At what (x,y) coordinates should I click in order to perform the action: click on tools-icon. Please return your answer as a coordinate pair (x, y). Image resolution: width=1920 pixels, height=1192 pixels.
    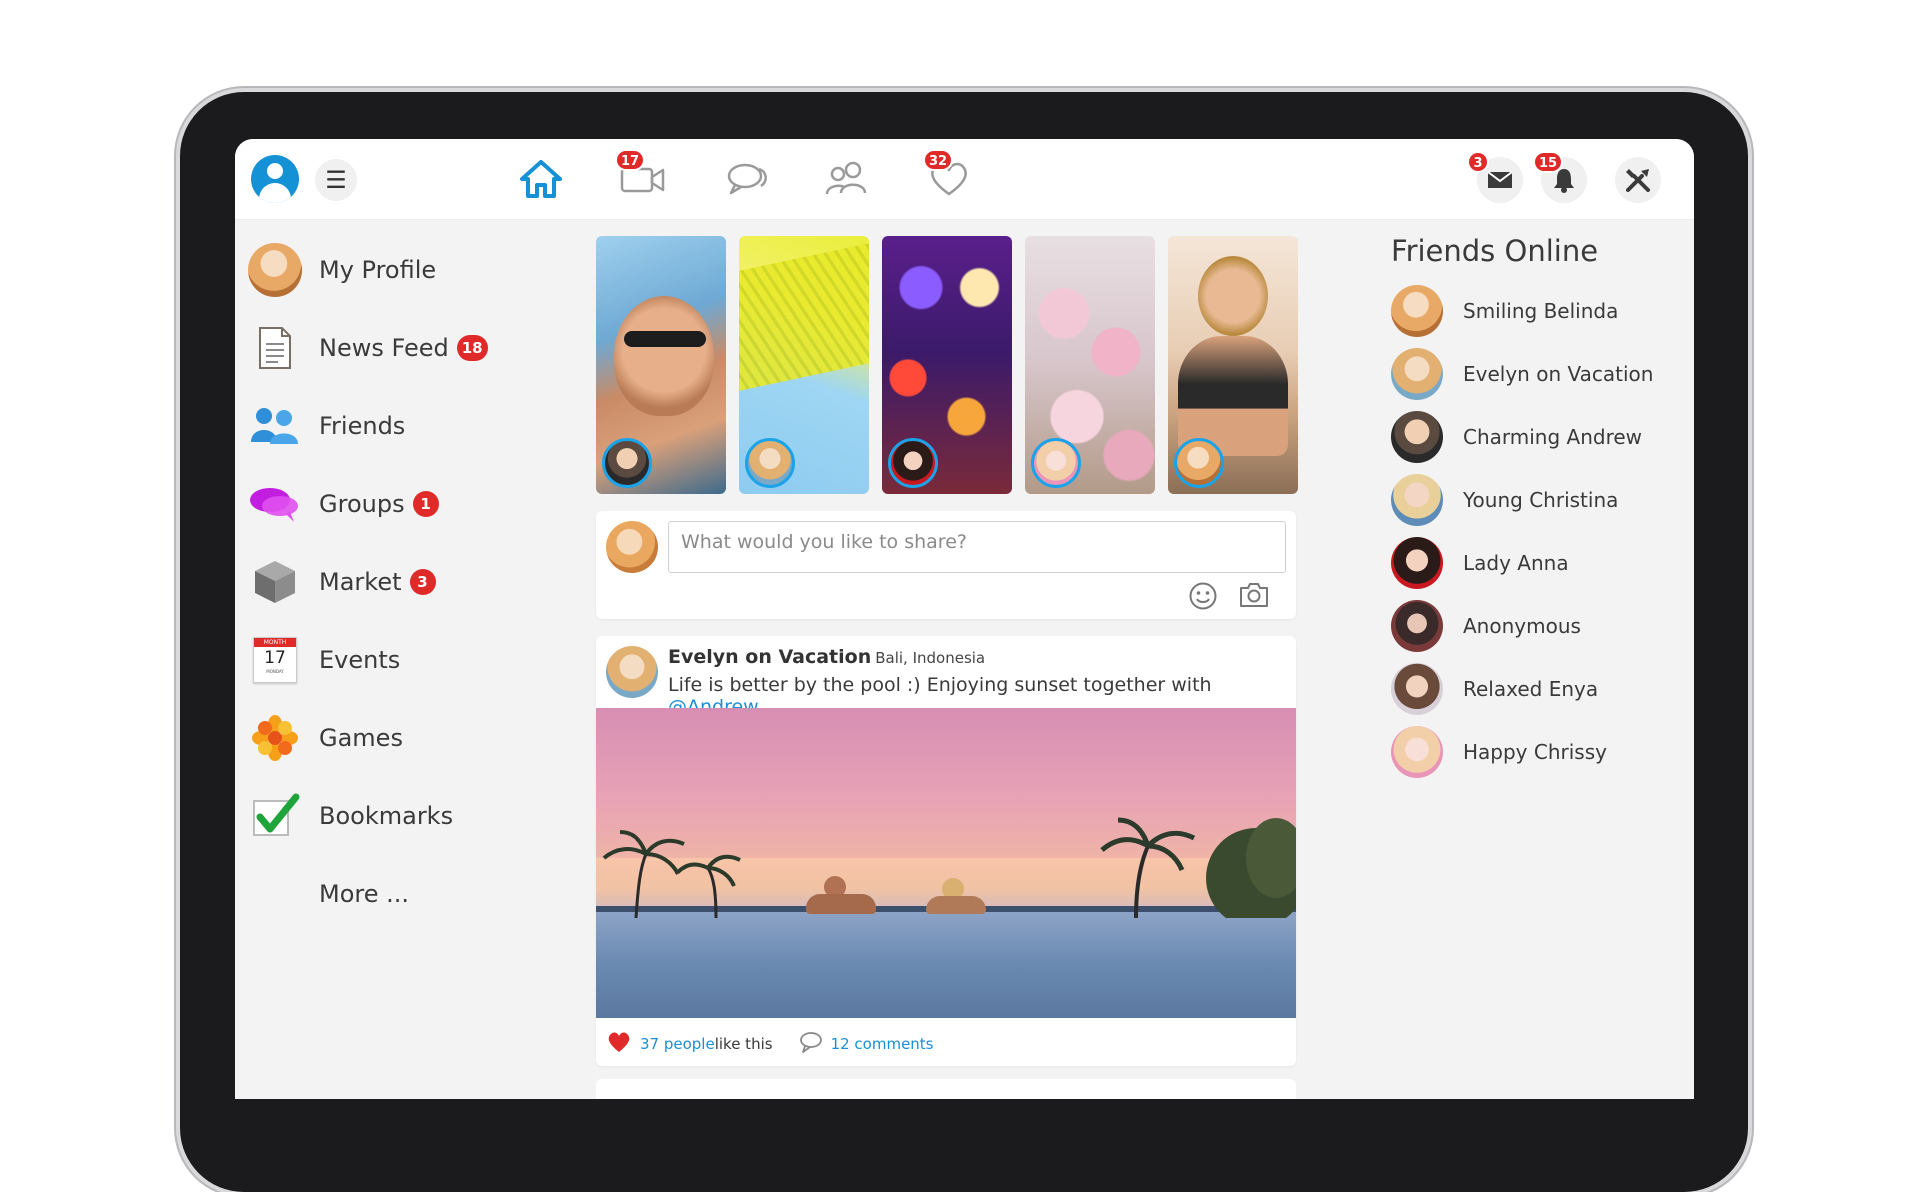
    Looking at the image, I should click on (1638, 180).